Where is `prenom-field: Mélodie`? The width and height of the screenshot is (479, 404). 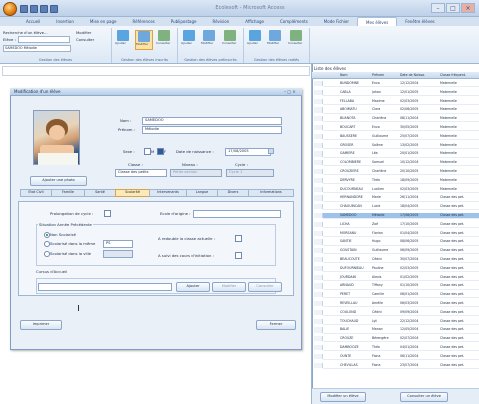 prenom-field: Mélodie is located at coordinates (212, 130).